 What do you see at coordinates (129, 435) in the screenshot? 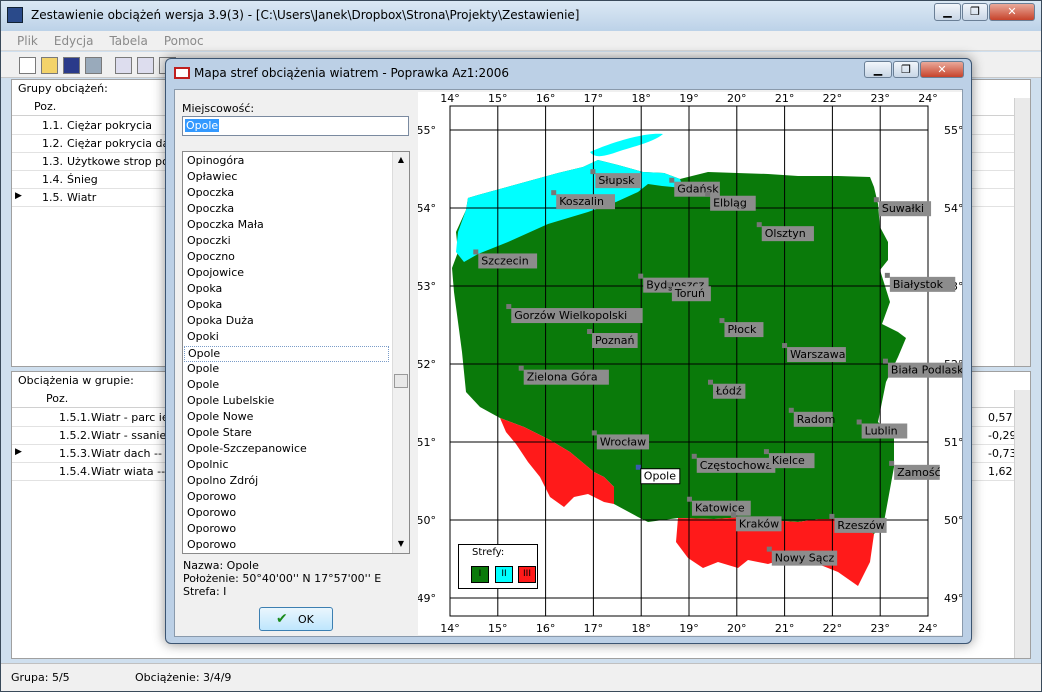
I see `row-name: Wiatr - ssanie` at bounding box center [129, 435].